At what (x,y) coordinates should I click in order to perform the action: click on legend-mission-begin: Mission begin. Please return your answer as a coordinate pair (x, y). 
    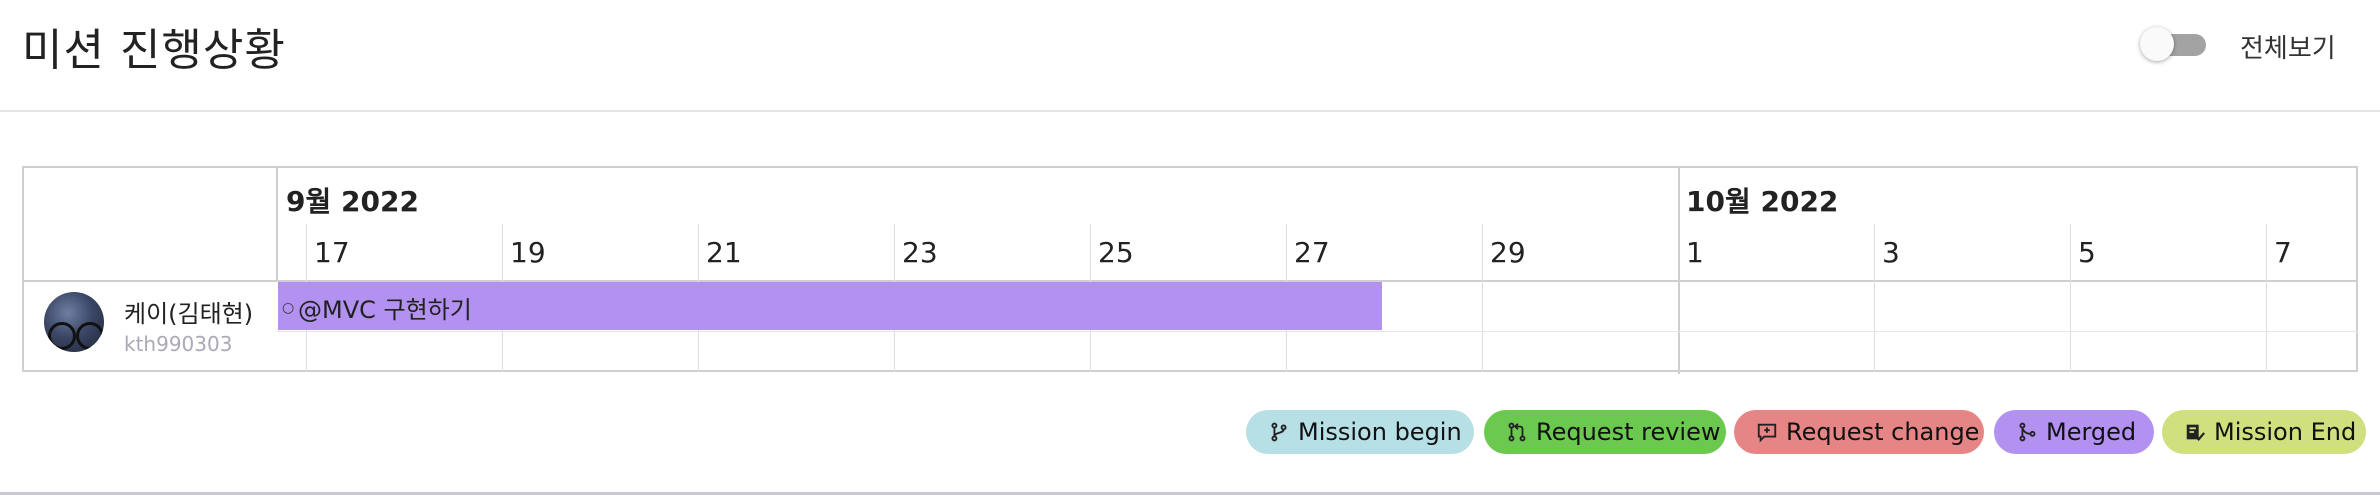
    Looking at the image, I should click on (1360, 432).